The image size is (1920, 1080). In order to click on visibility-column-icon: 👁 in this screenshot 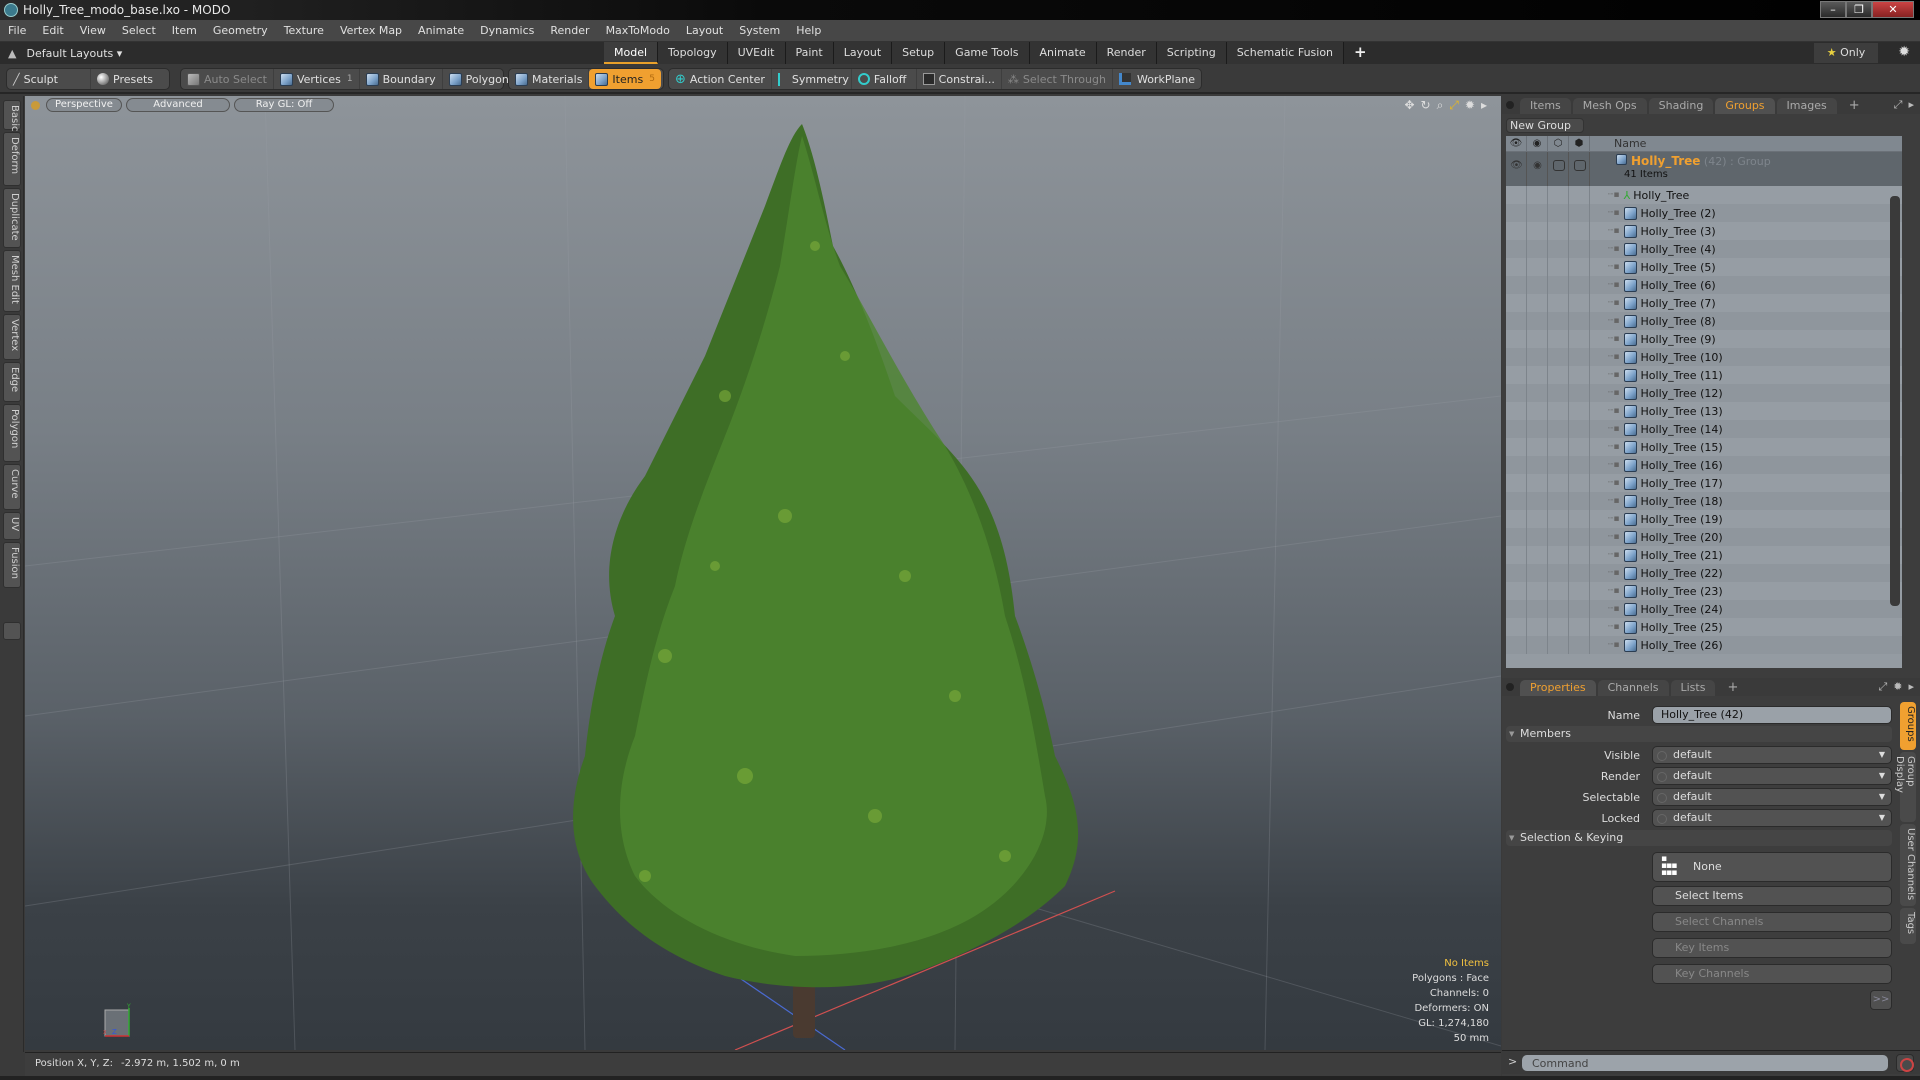, I will do `click(1516, 144)`.